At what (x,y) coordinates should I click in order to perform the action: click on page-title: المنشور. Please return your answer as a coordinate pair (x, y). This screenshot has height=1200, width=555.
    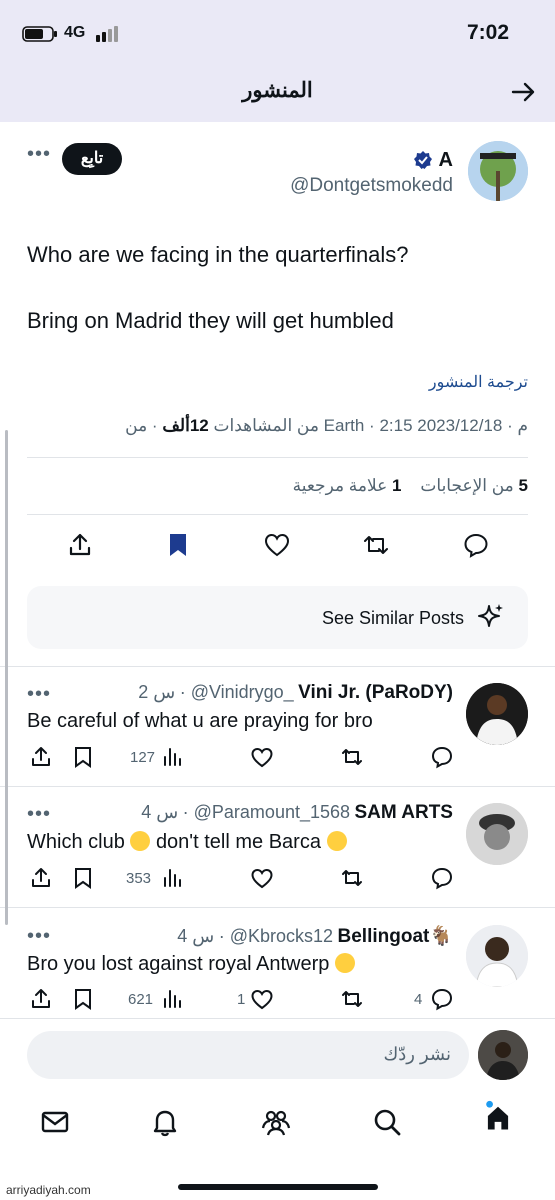
    Looking at the image, I should click on (277, 90).